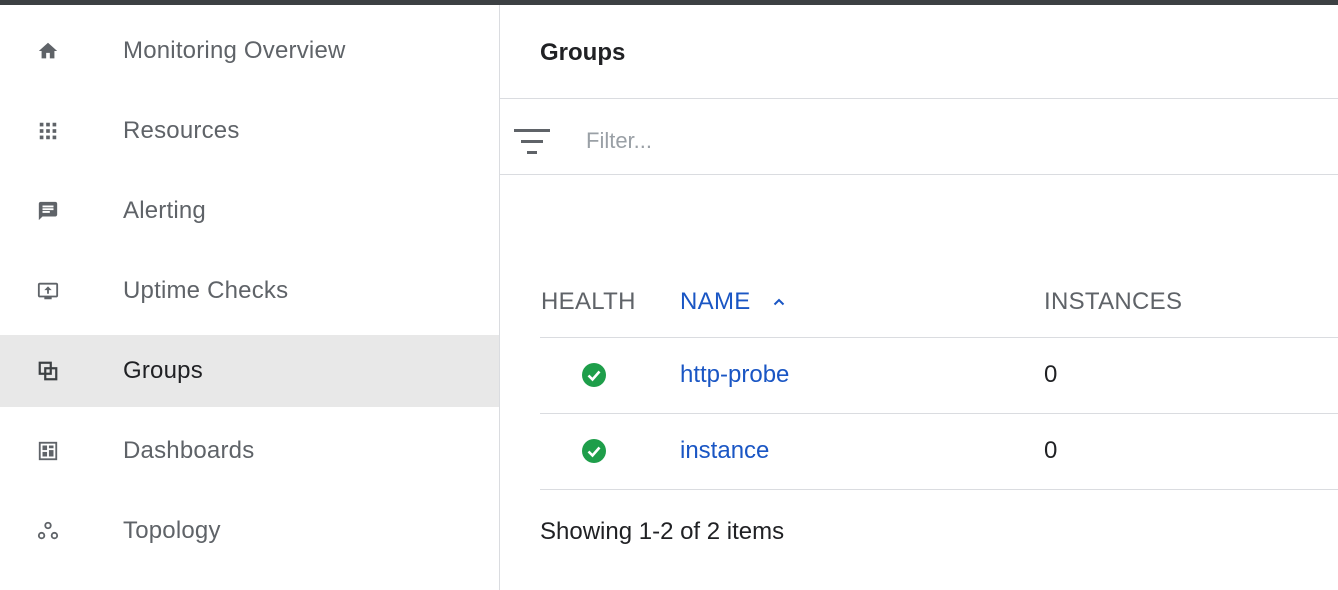  What do you see at coordinates (181, 130) in the screenshot?
I see `sidebar-item-label: Resources` at bounding box center [181, 130].